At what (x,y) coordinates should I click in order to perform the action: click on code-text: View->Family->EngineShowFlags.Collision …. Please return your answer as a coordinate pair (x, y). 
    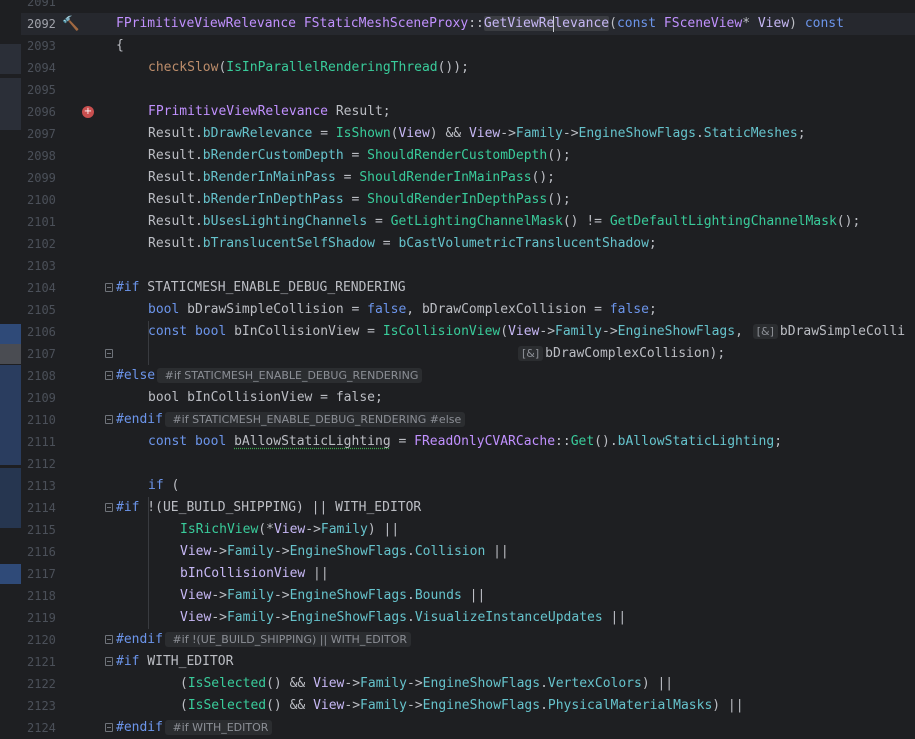
    Looking at the image, I should click on (312, 552).